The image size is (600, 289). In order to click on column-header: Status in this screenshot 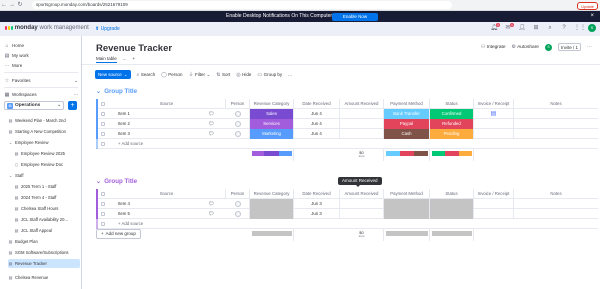, I will do `click(452, 194)`.